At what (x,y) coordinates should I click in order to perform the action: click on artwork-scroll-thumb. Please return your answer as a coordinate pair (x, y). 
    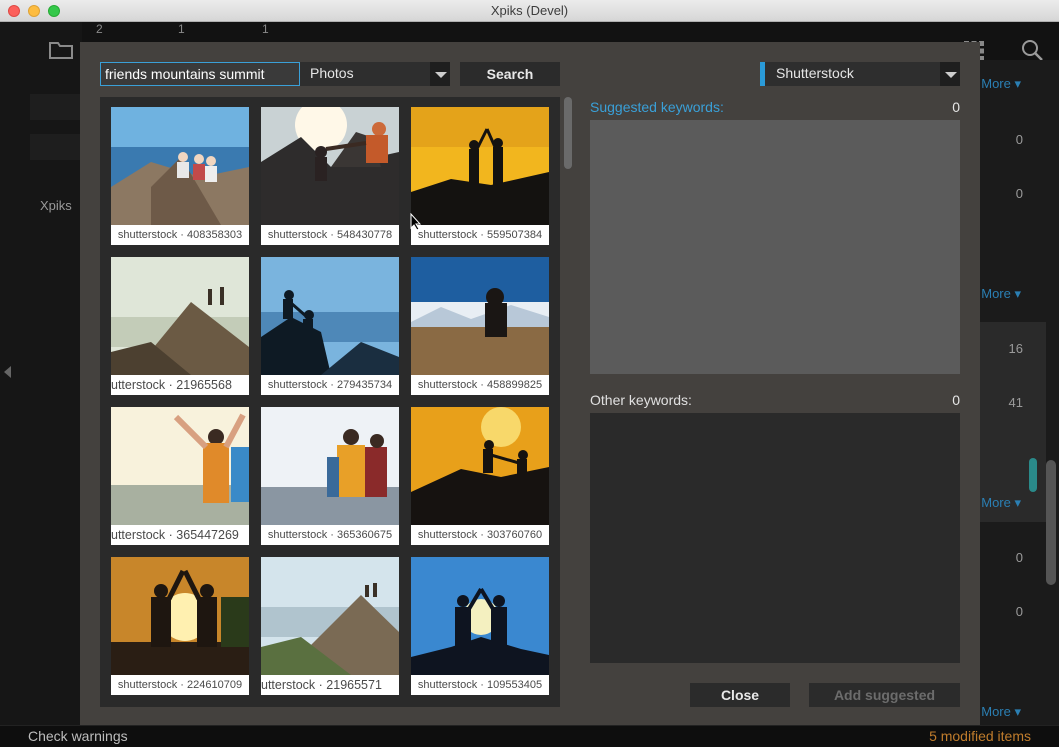
    Looking at the image, I should click on (1033, 475).